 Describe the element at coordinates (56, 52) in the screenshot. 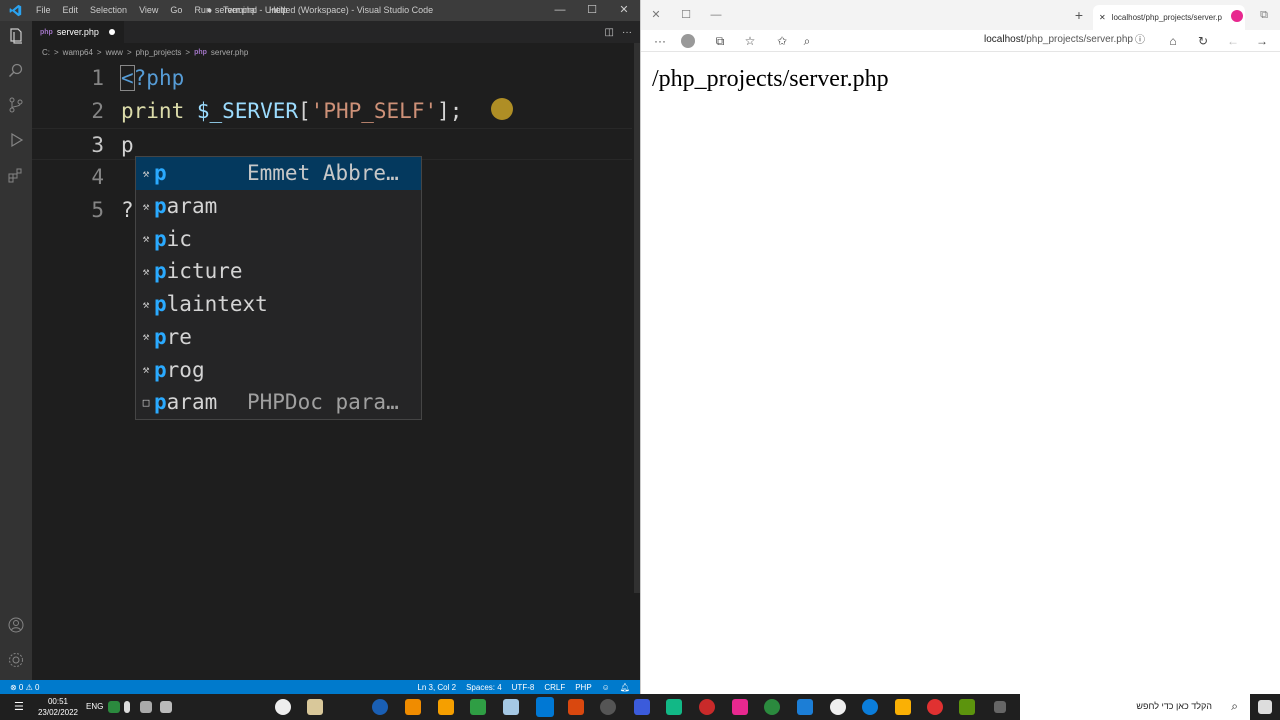

I see `breadcrumb-sep: >` at that location.